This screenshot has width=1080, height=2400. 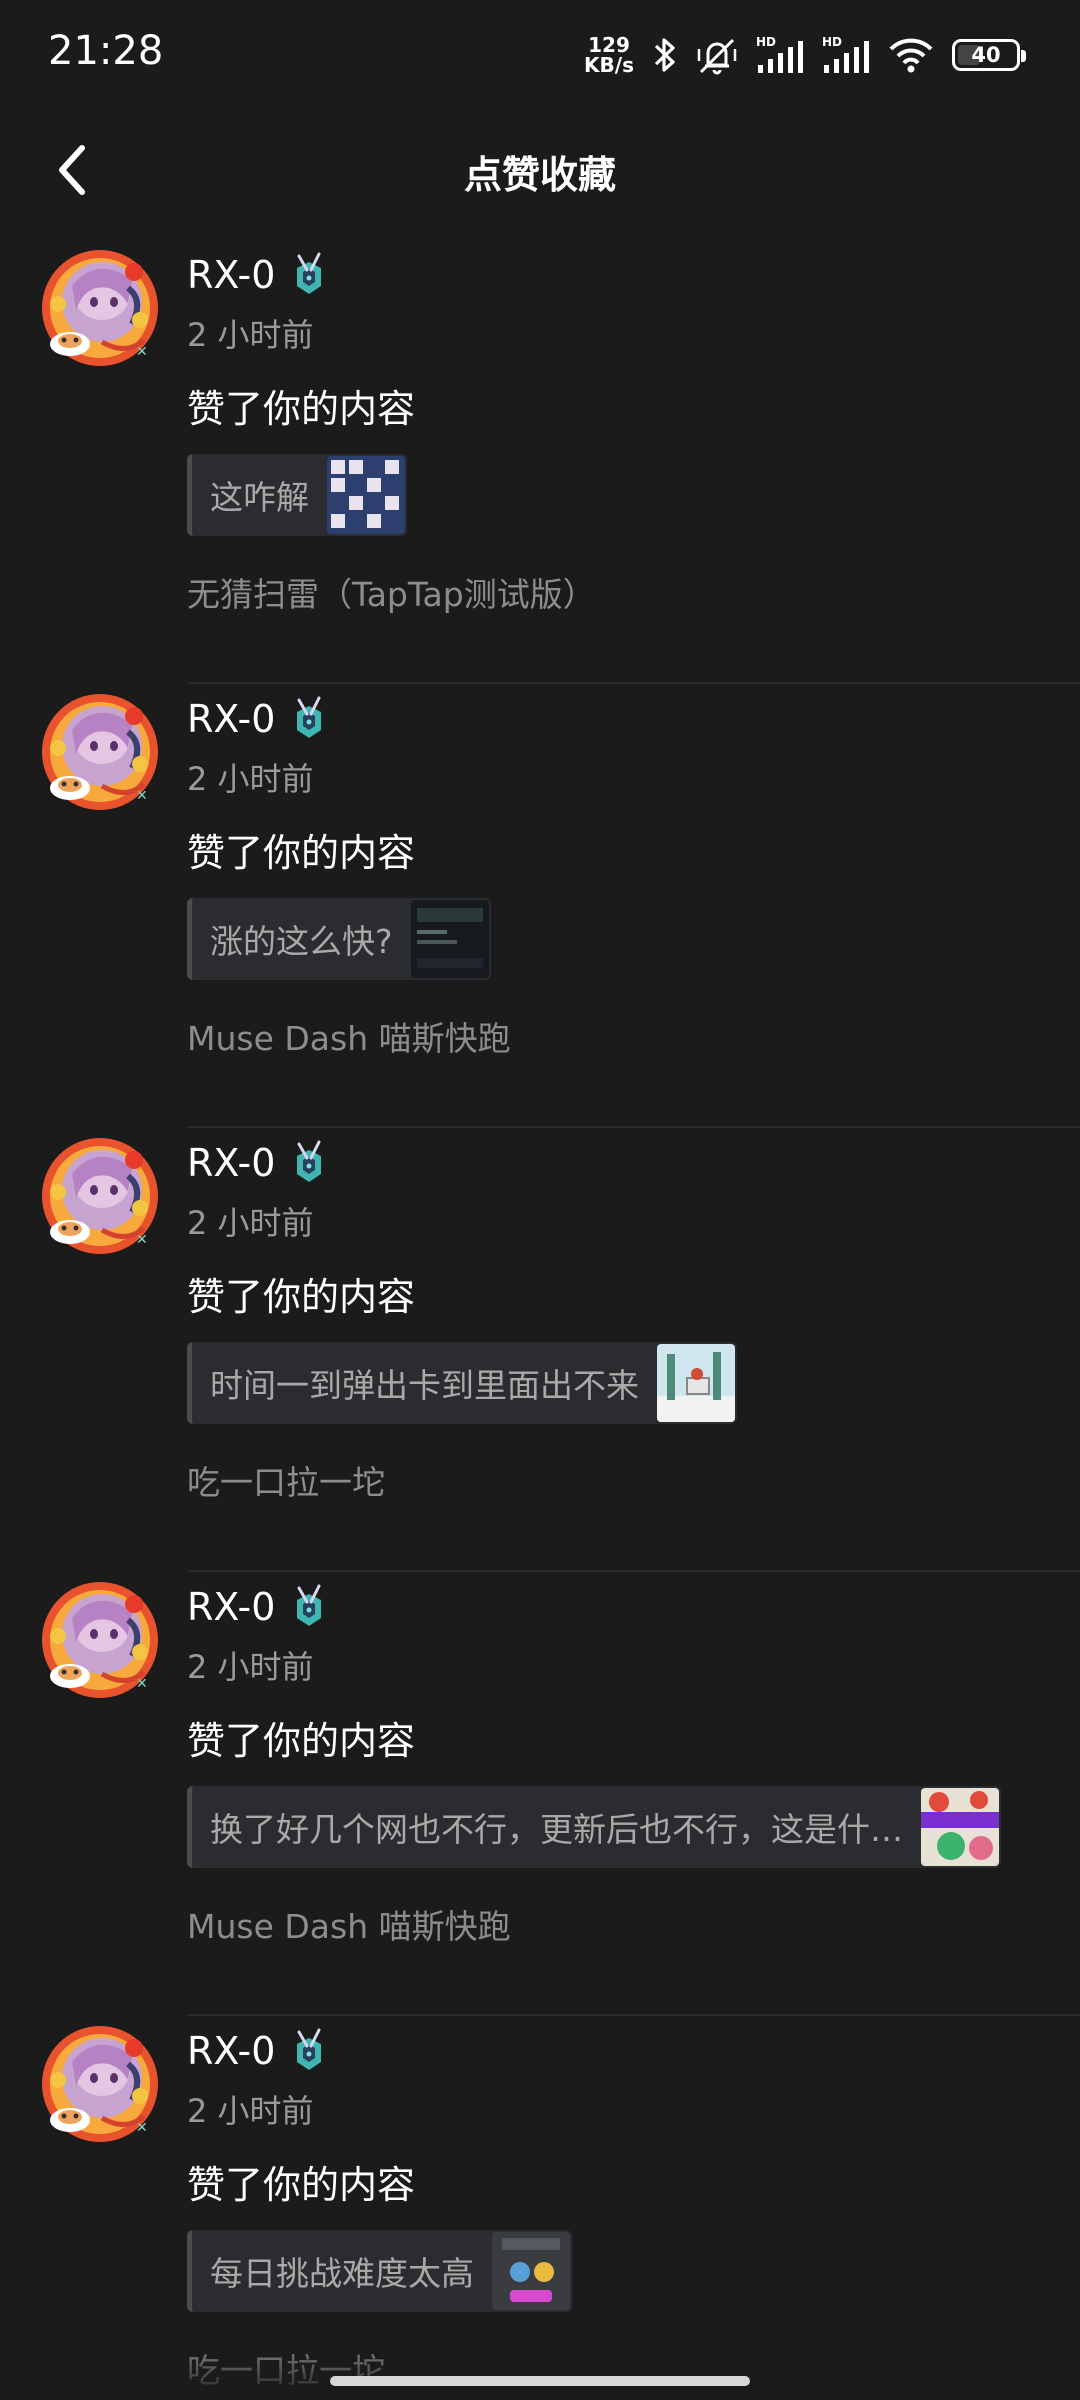 I want to click on page-header: 点赞收藏, so click(x=540, y=170).